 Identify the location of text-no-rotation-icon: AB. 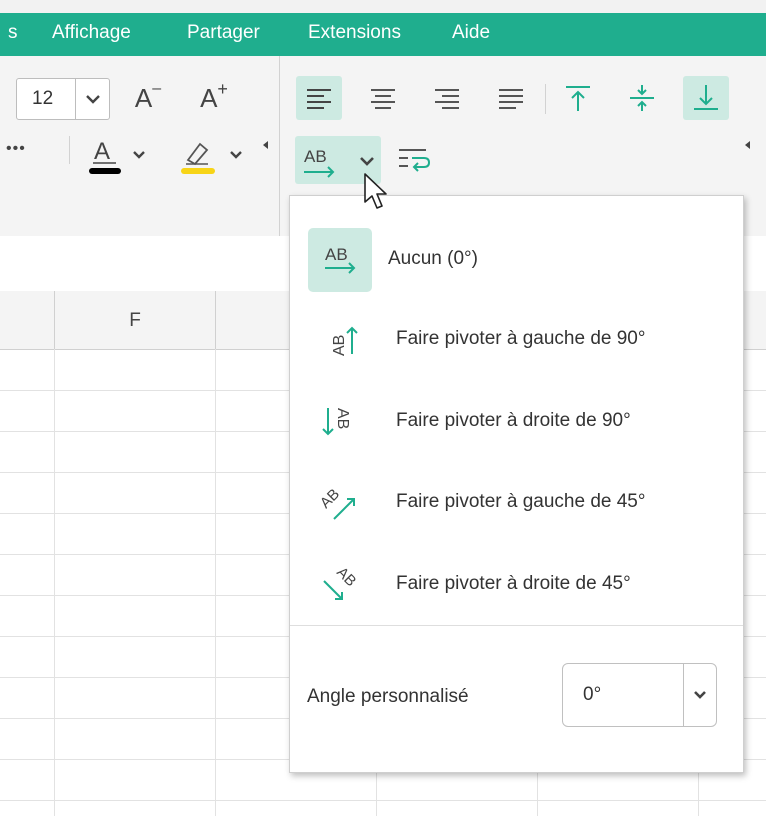
(340, 260).